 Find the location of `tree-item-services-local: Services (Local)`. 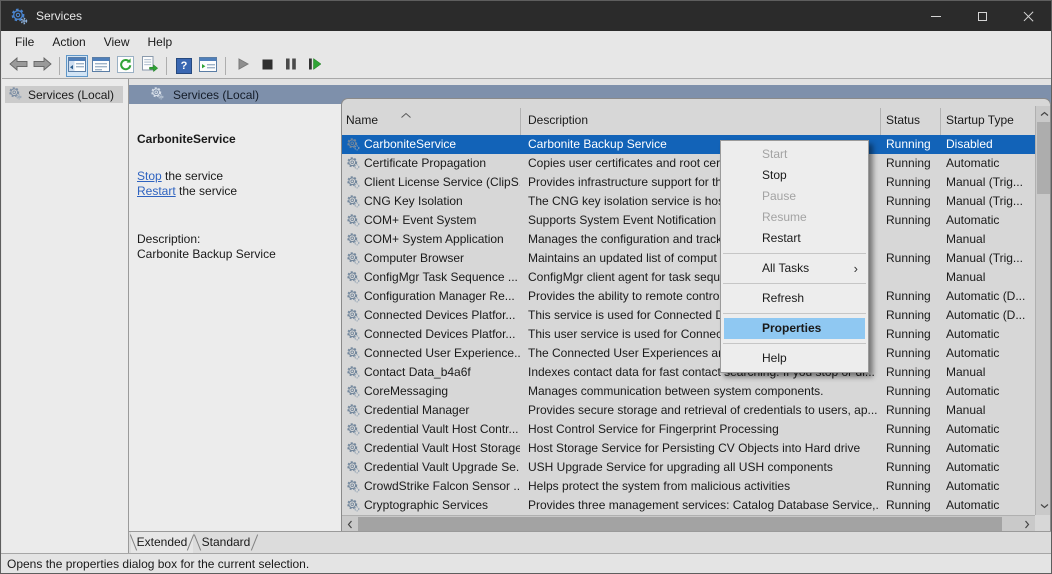

tree-item-services-local: Services (Local) is located at coordinates (64, 94).